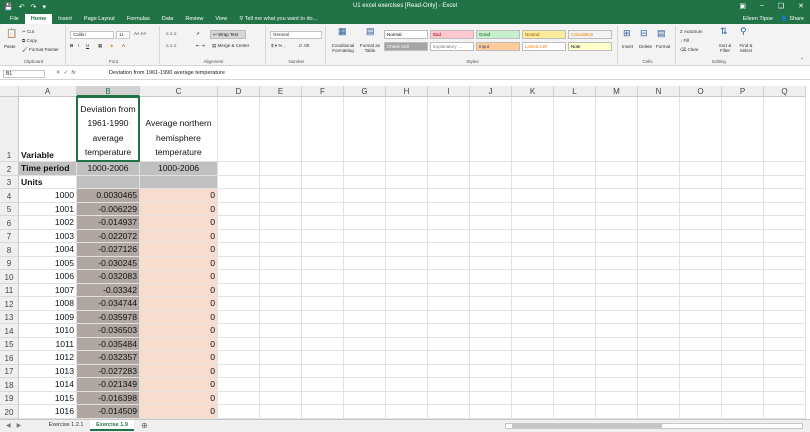 This screenshot has width=810, height=432. I want to click on cell-a16: 1012, so click(48, 358).